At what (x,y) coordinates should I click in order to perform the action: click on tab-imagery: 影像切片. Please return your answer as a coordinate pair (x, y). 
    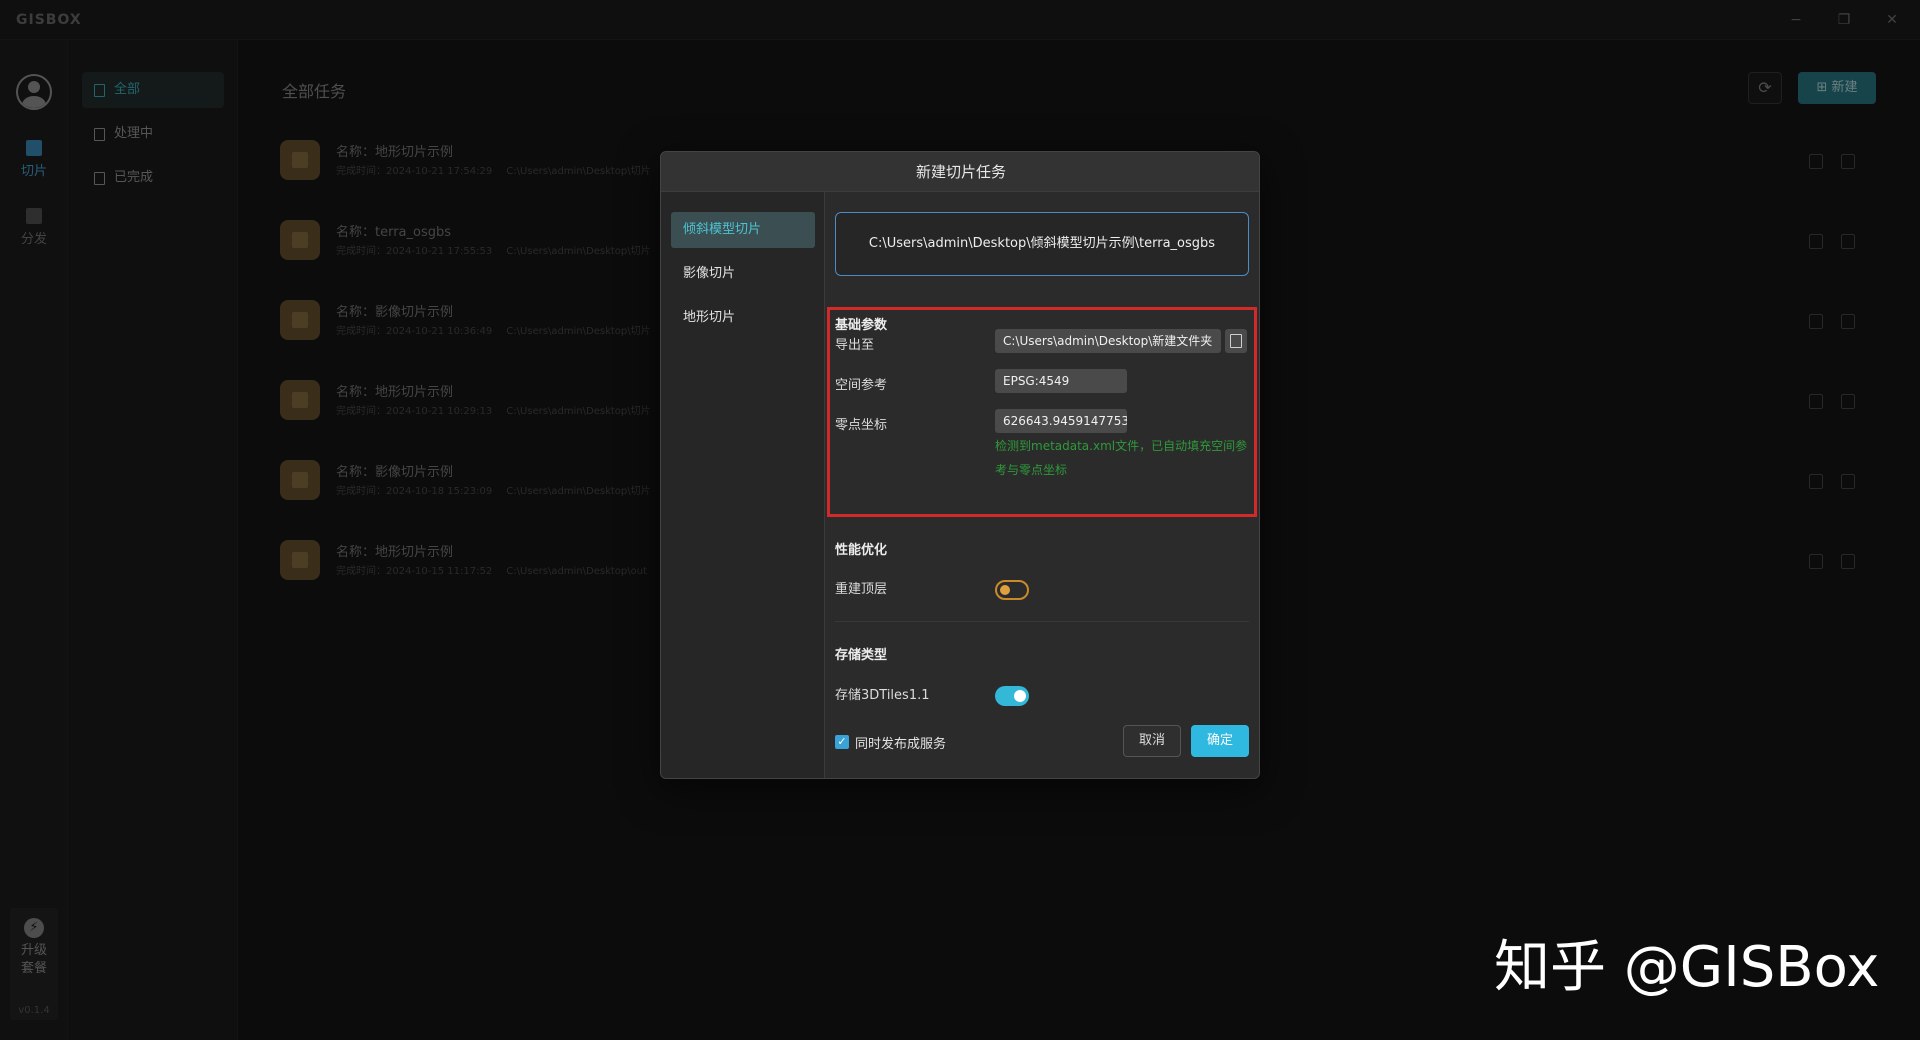
    Looking at the image, I should click on (743, 274).